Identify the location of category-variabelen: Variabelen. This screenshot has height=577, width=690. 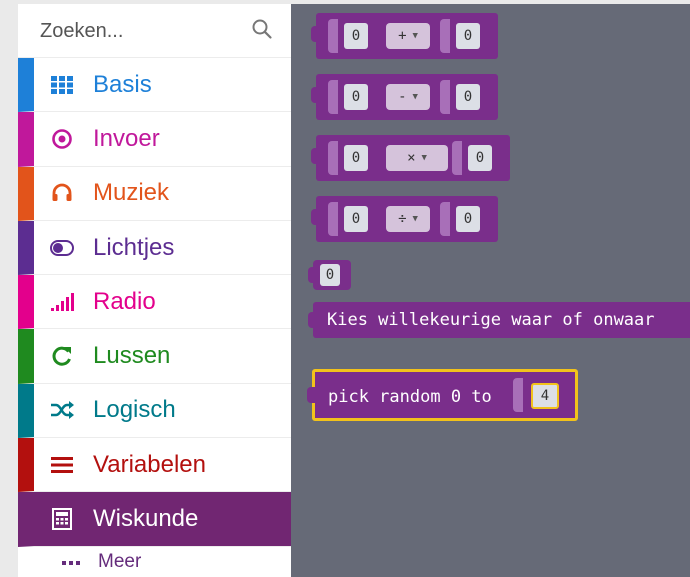
(154, 465).